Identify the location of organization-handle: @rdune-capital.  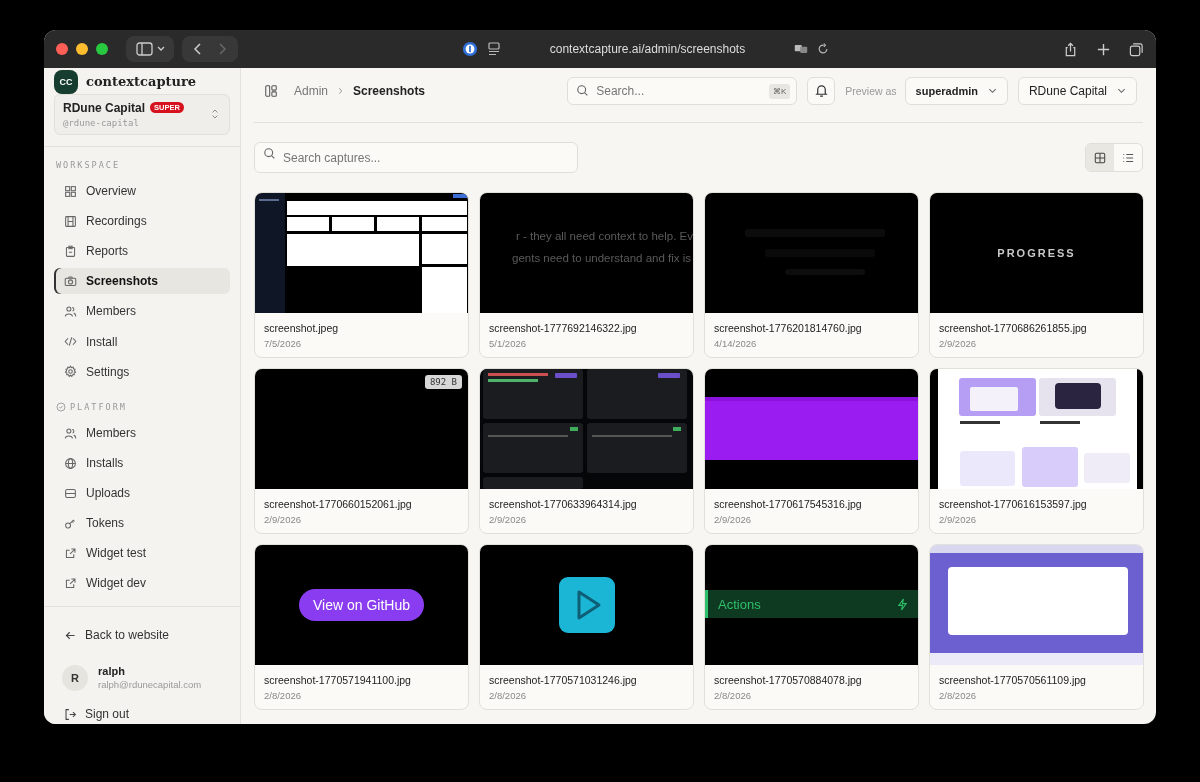
(101, 122).